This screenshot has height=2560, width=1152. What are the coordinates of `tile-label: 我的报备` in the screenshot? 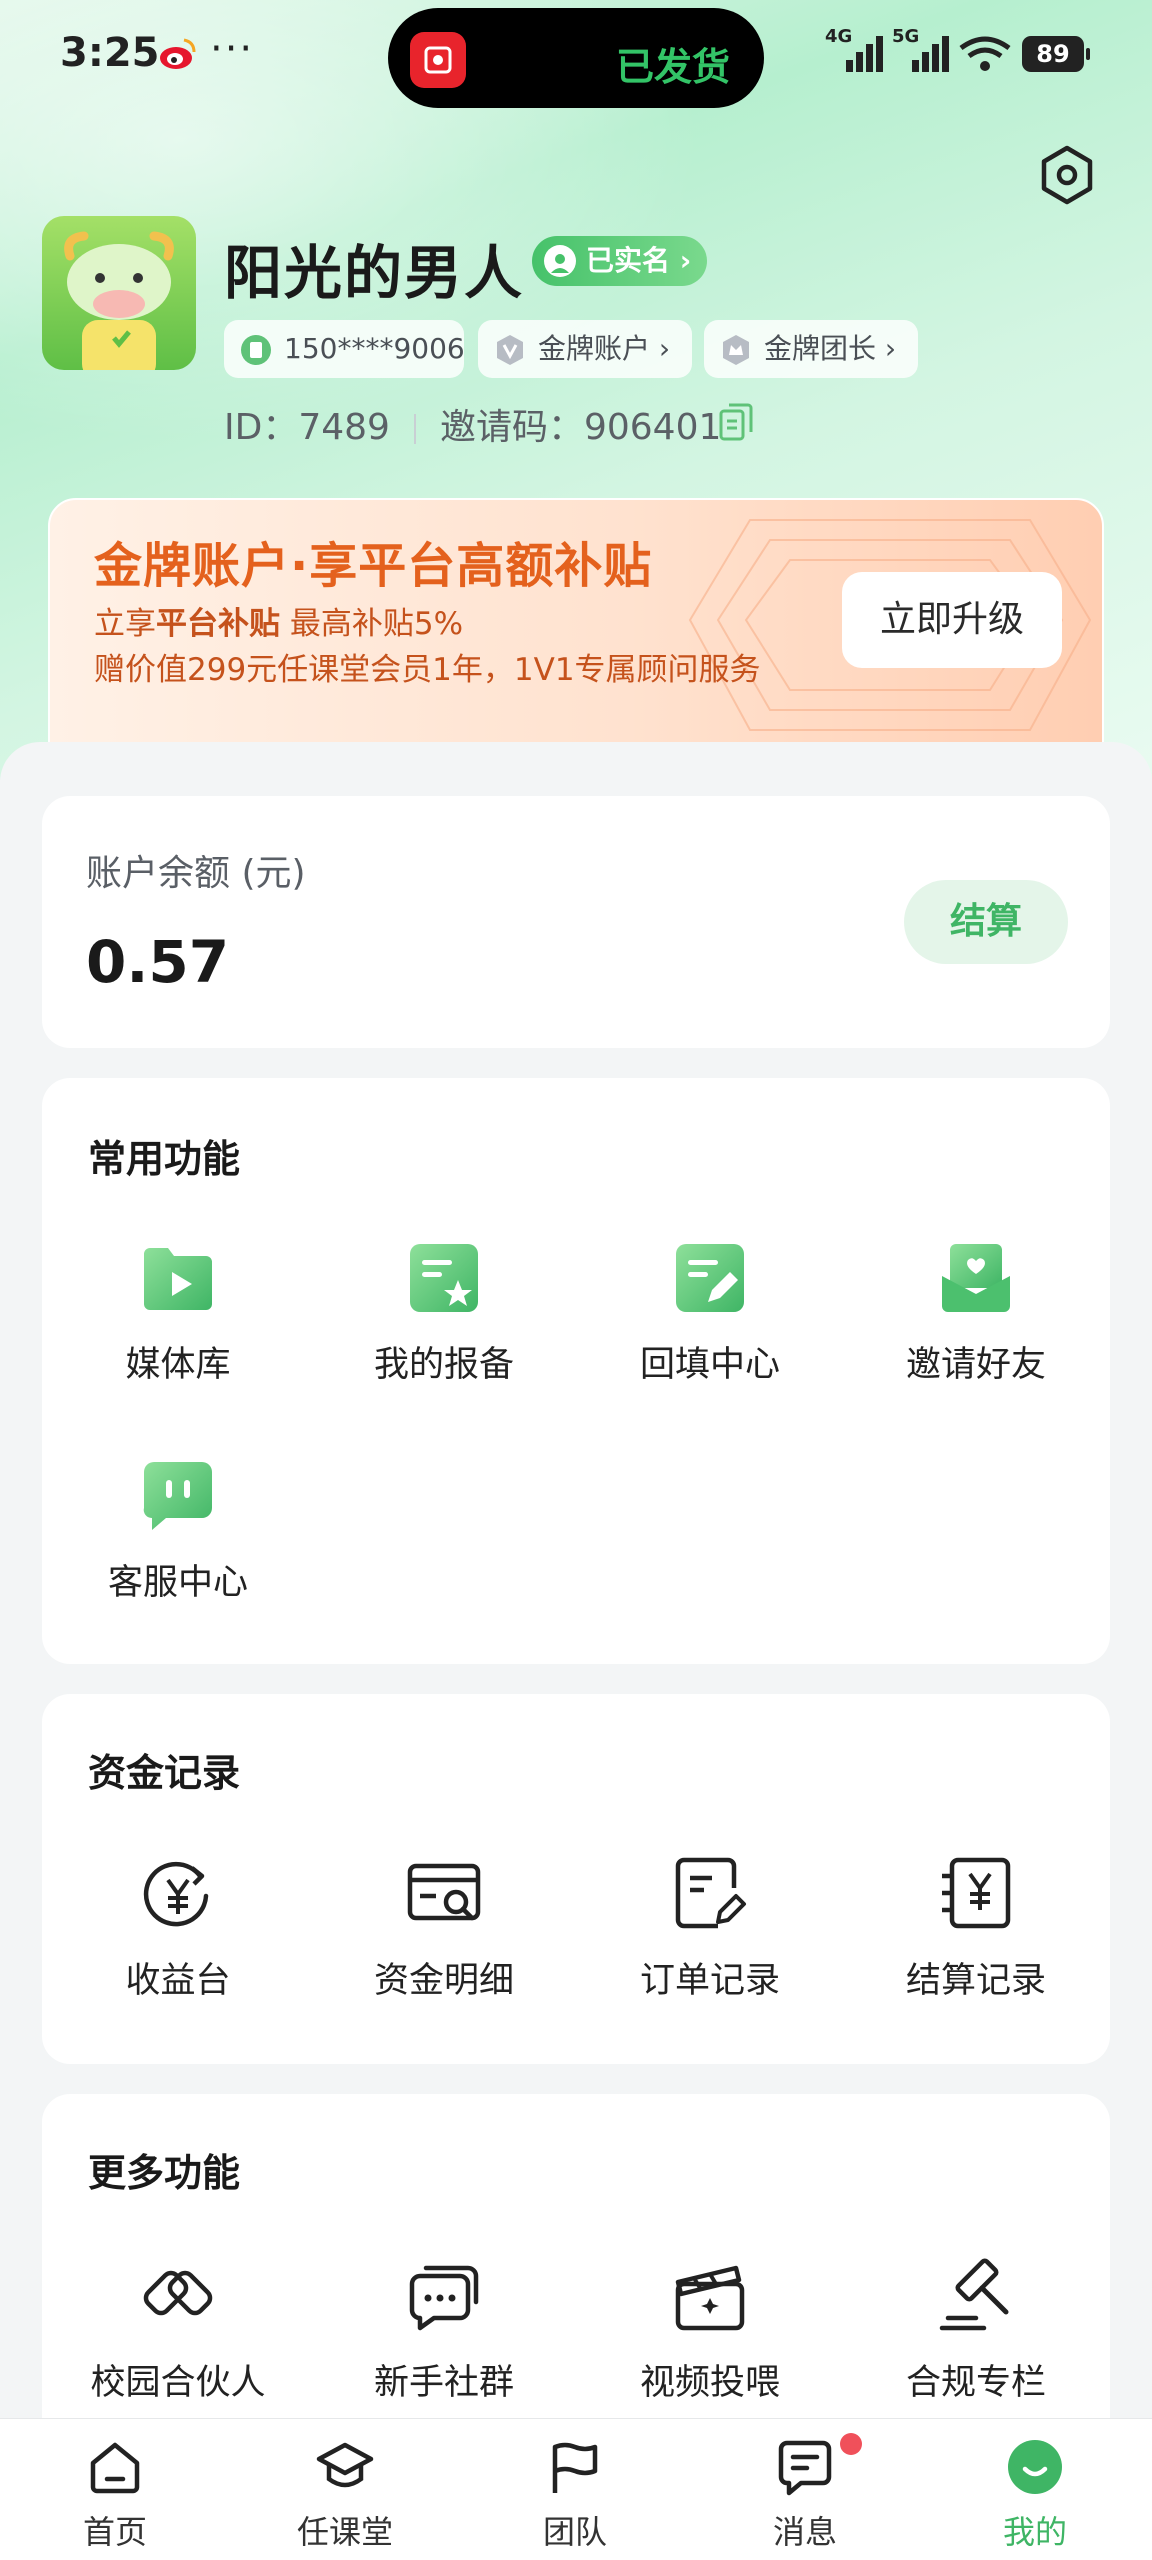 It's located at (443, 1365).